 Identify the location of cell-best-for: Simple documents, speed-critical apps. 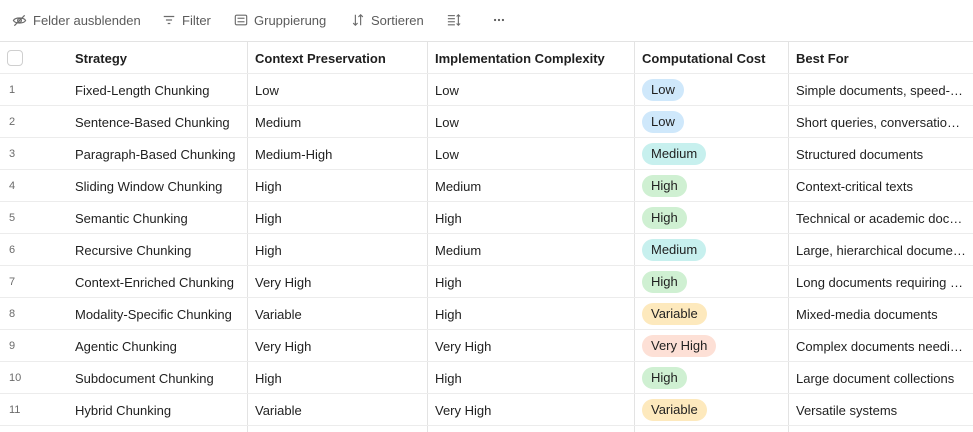
(881, 90).